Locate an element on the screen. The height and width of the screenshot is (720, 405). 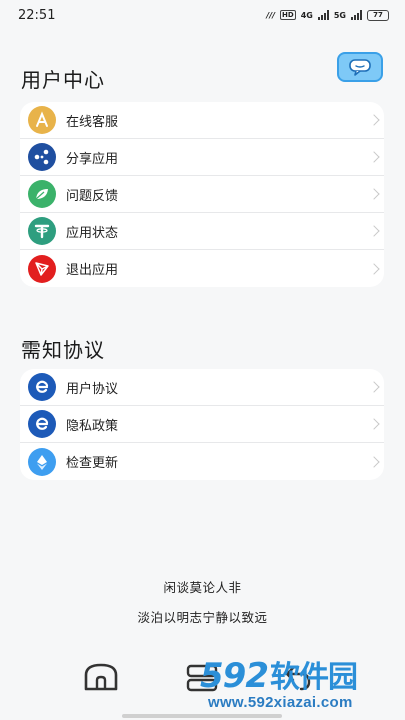
status-icons: /// HD 4G 5G 77 is located at coordinates (327, 15).